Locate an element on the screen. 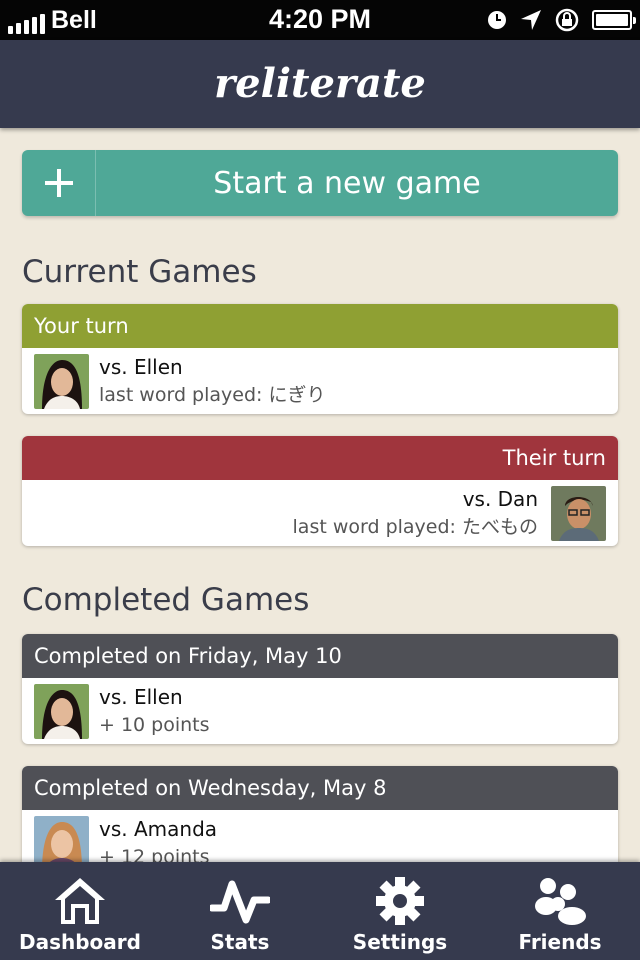 The height and width of the screenshot is (960, 640). game-info: vs. Ellen last word played: にぎり is located at coordinates (212, 382).